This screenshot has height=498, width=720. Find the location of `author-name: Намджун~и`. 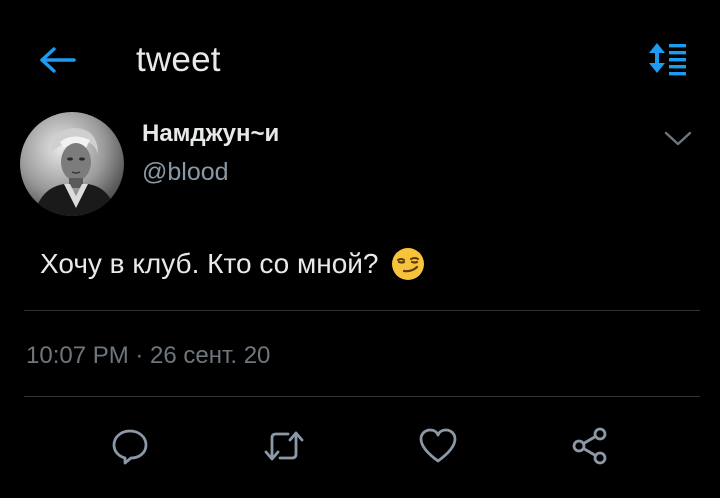

author-name: Намджун~и is located at coordinates (210, 134).